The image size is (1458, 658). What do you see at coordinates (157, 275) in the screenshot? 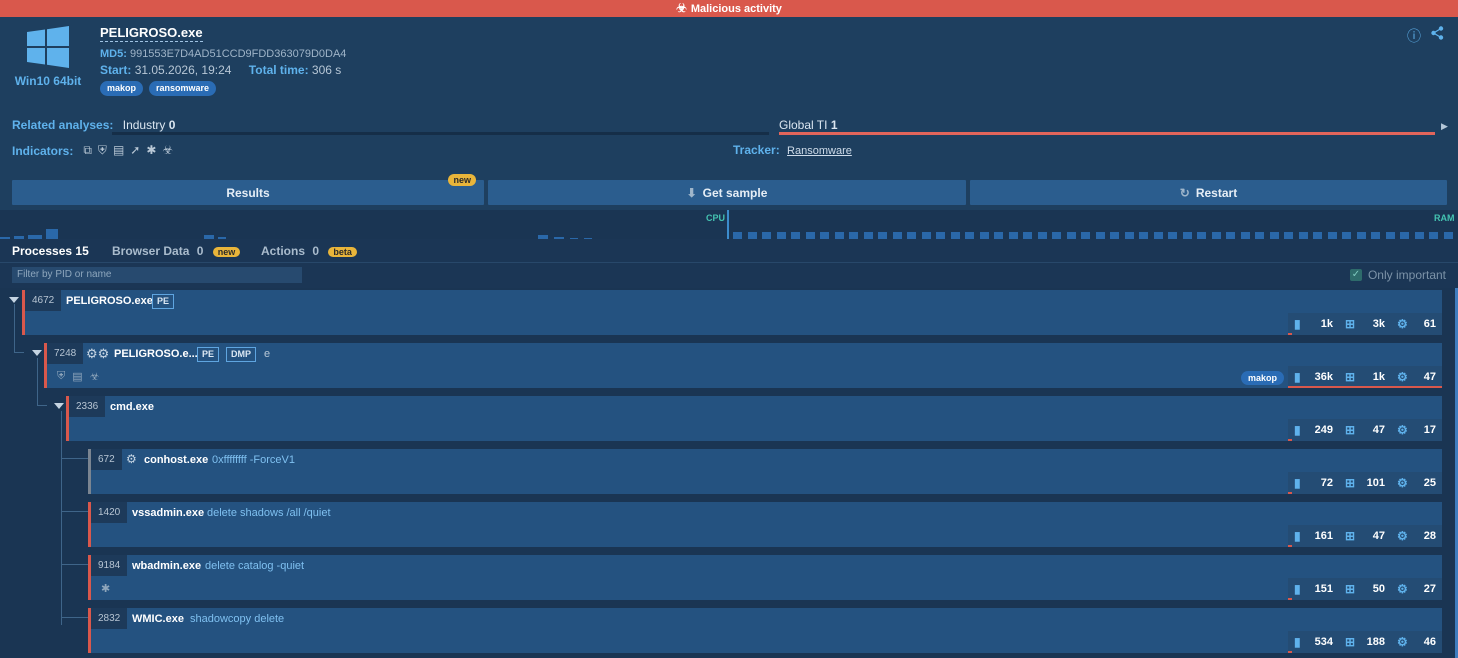
I see `pid-filter-input: Filter by PID or name` at bounding box center [157, 275].